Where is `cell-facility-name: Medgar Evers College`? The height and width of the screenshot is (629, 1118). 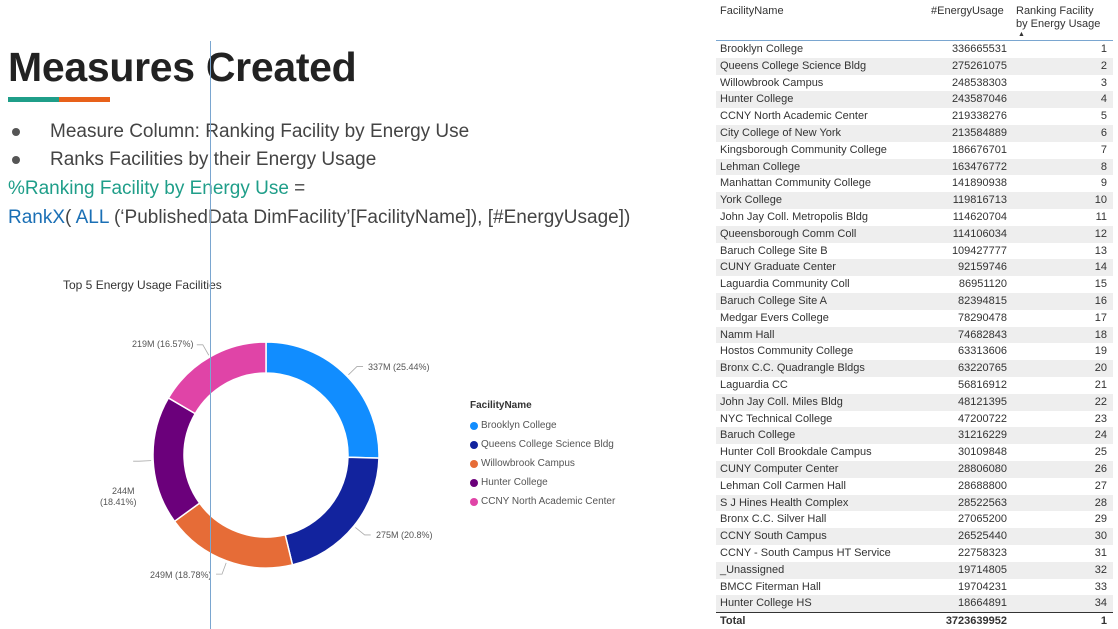 cell-facility-name: Medgar Evers College is located at coordinates (774, 317).